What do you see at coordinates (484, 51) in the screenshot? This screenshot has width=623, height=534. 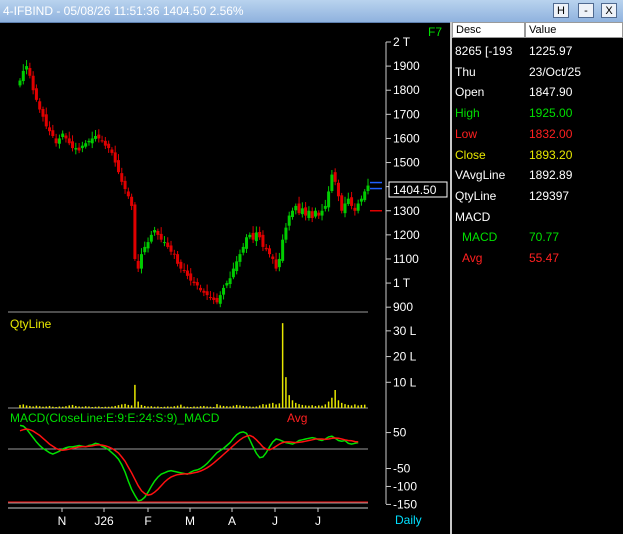 I see `panel-row-desc: 8265 [-193` at bounding box center [484, 51].